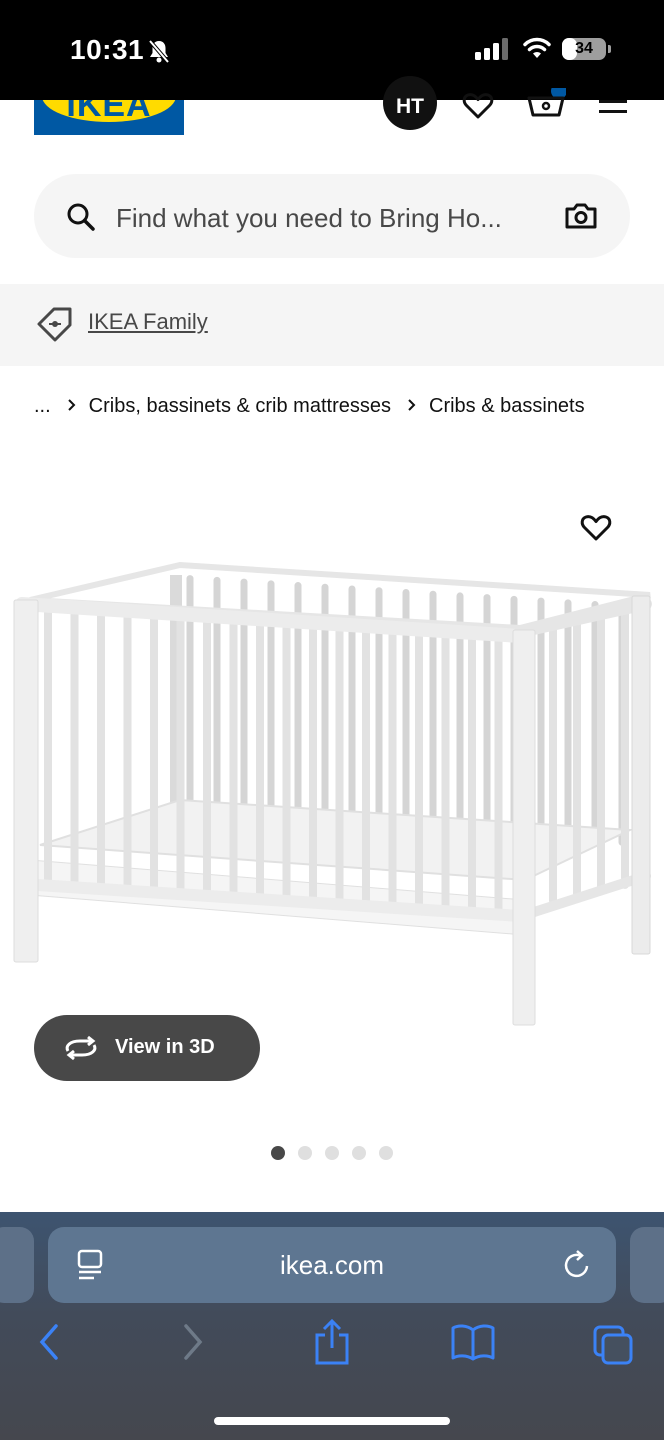 The image size is (664, 1440). Describe the element at coordinates (240, 406) in the screenshot. I see `breadcrumb-item: Cribs, bassinets & crib mattresses` at that location.